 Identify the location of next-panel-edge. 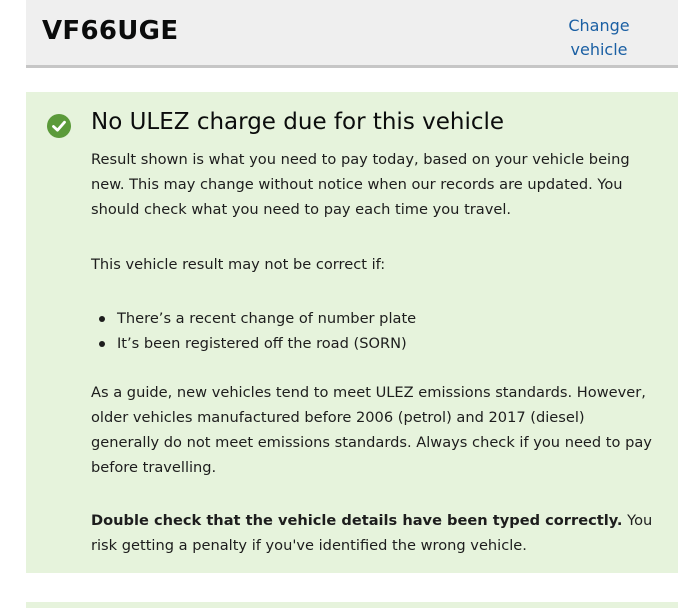
(352, 605).